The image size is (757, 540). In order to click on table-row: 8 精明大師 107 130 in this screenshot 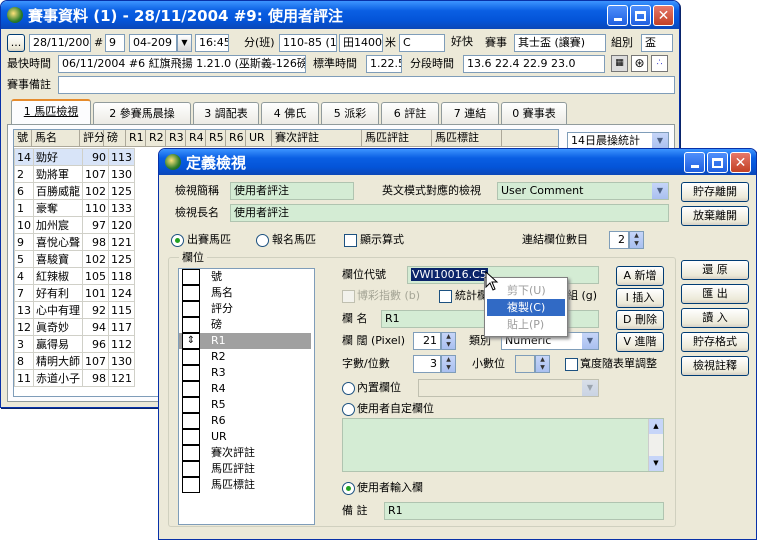, I will do `click(74, 361)`.